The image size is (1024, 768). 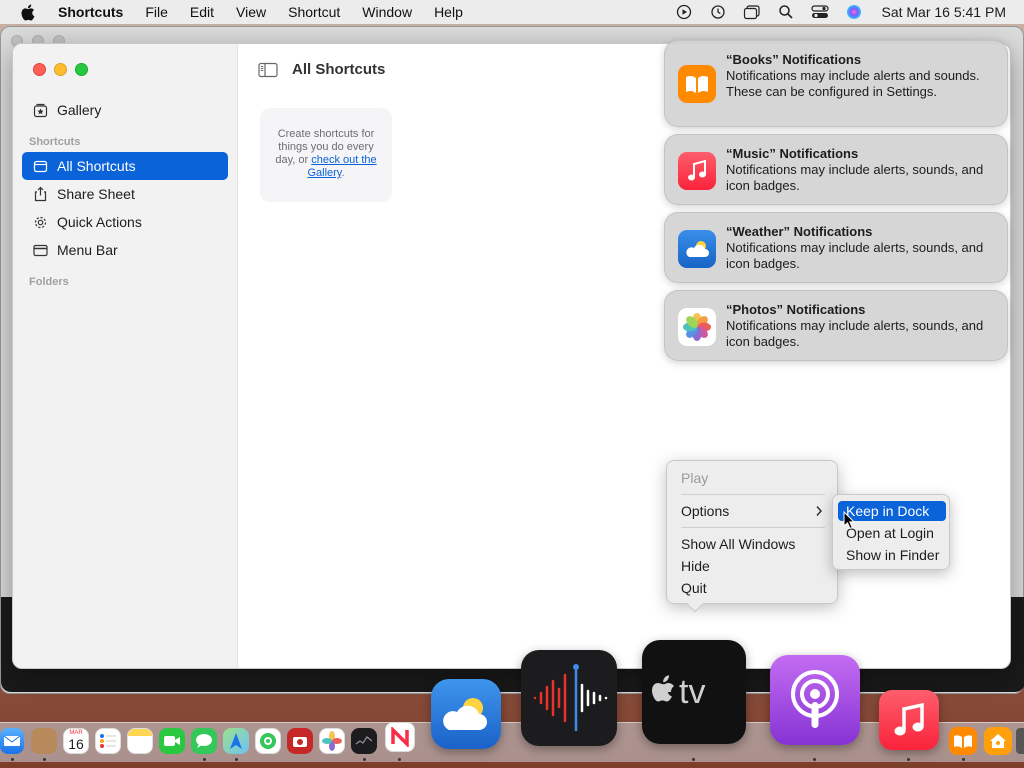 What do you see at coordinates (448, 12) in the screenshot?
I see `menu-help: Help` at bounding box center [448, 12].